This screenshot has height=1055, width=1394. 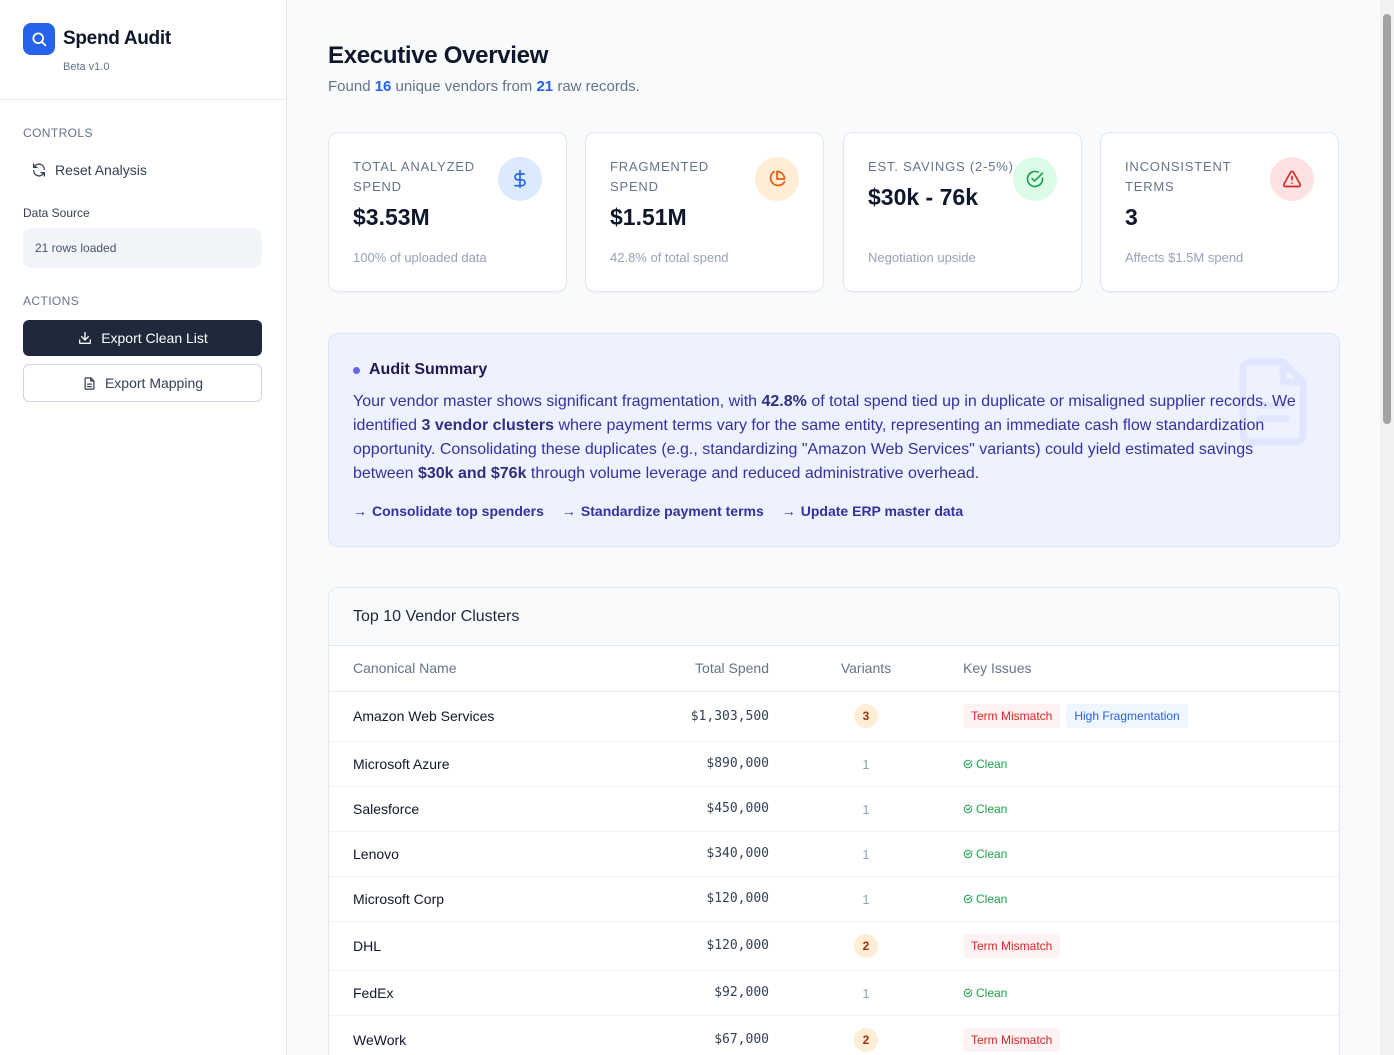 I want to click on high-fragmentation-badge: High Fragmentation, so click(x=1127, y=716).